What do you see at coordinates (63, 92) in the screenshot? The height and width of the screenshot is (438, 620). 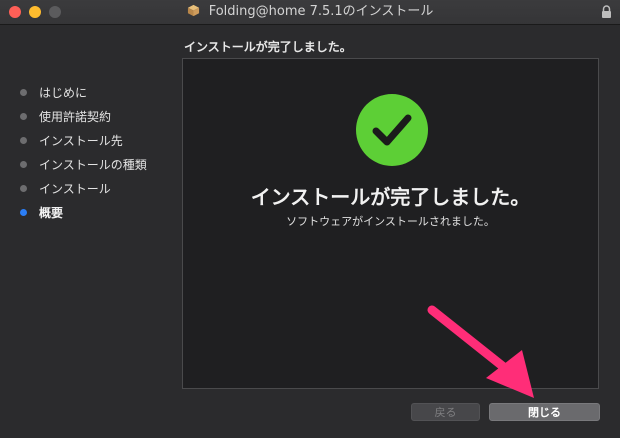 I see `sidebar-item-label: はじめに` at bounding box center [63, 92].